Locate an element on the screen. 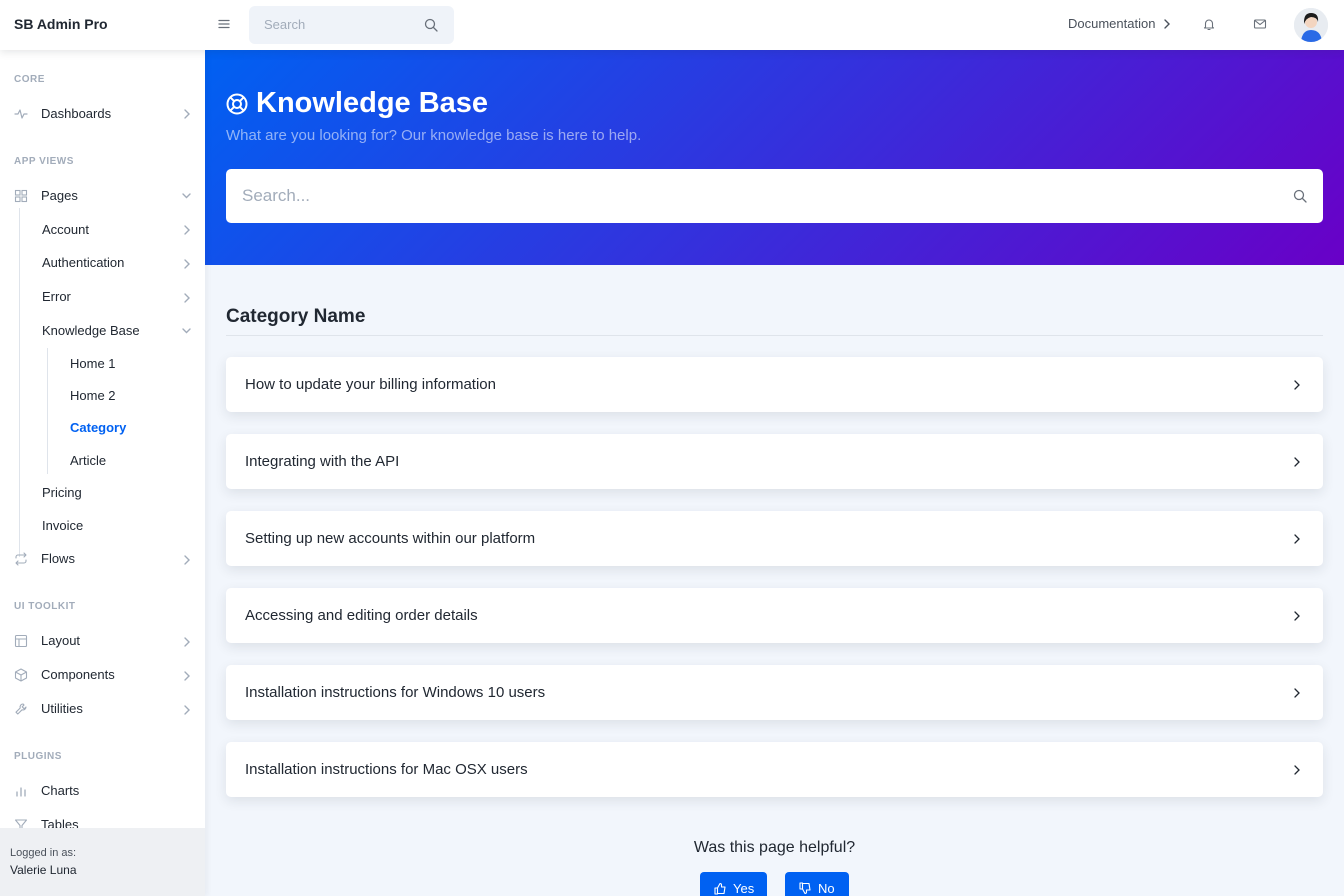 This screenshot has width=1344, height=896. top-search-placeholder: Search is located at coordinates (285, 24).